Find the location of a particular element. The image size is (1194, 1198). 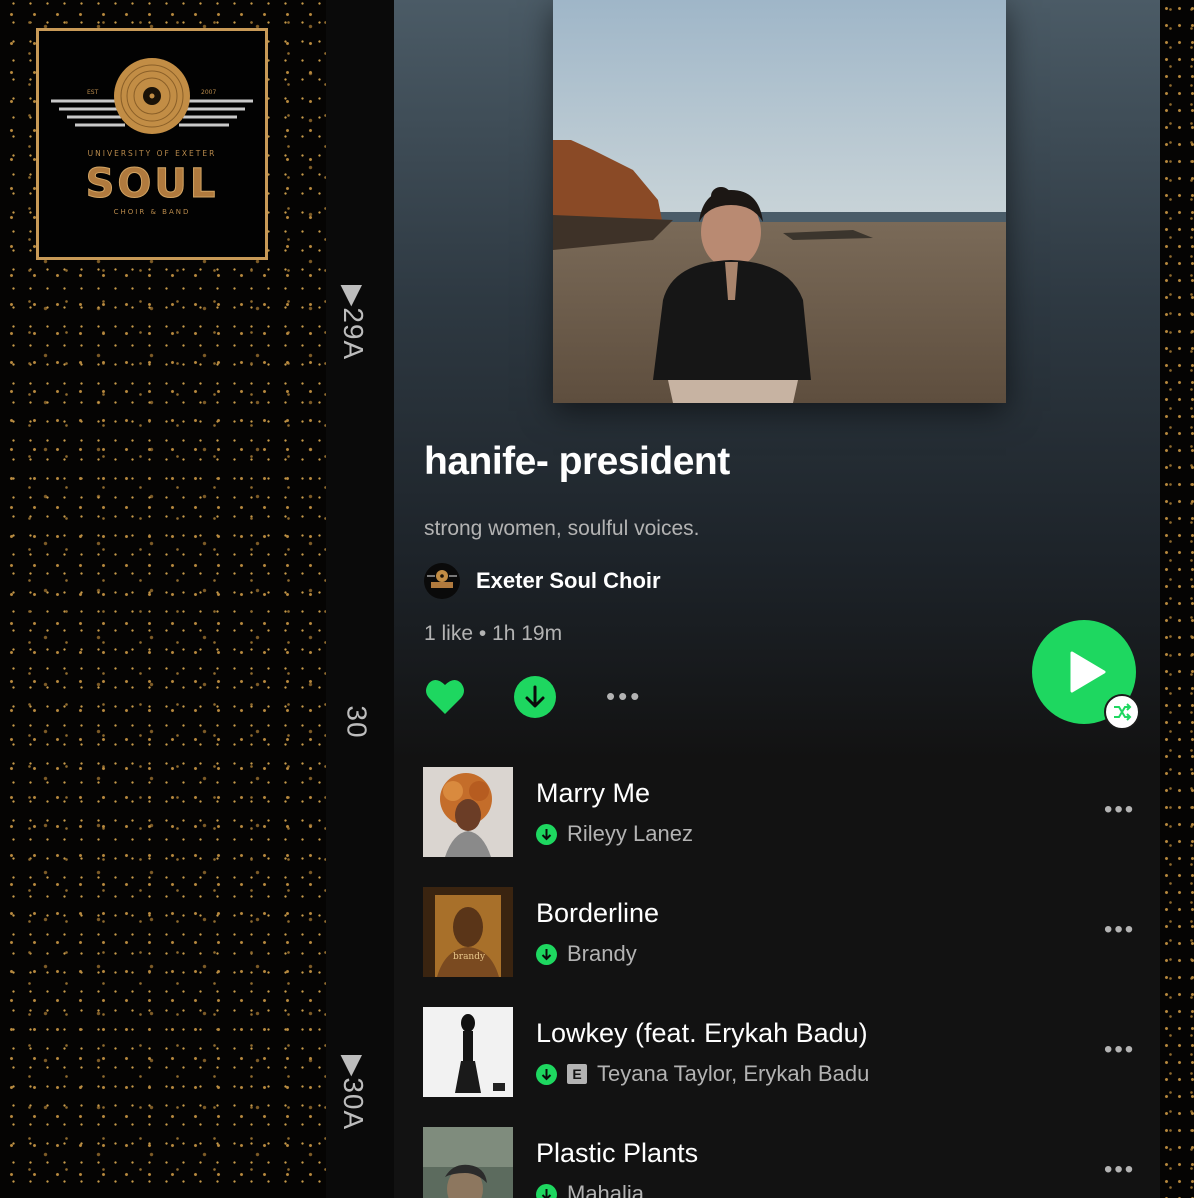

playlist-actions: ••• is located at coordinates (774, 698).